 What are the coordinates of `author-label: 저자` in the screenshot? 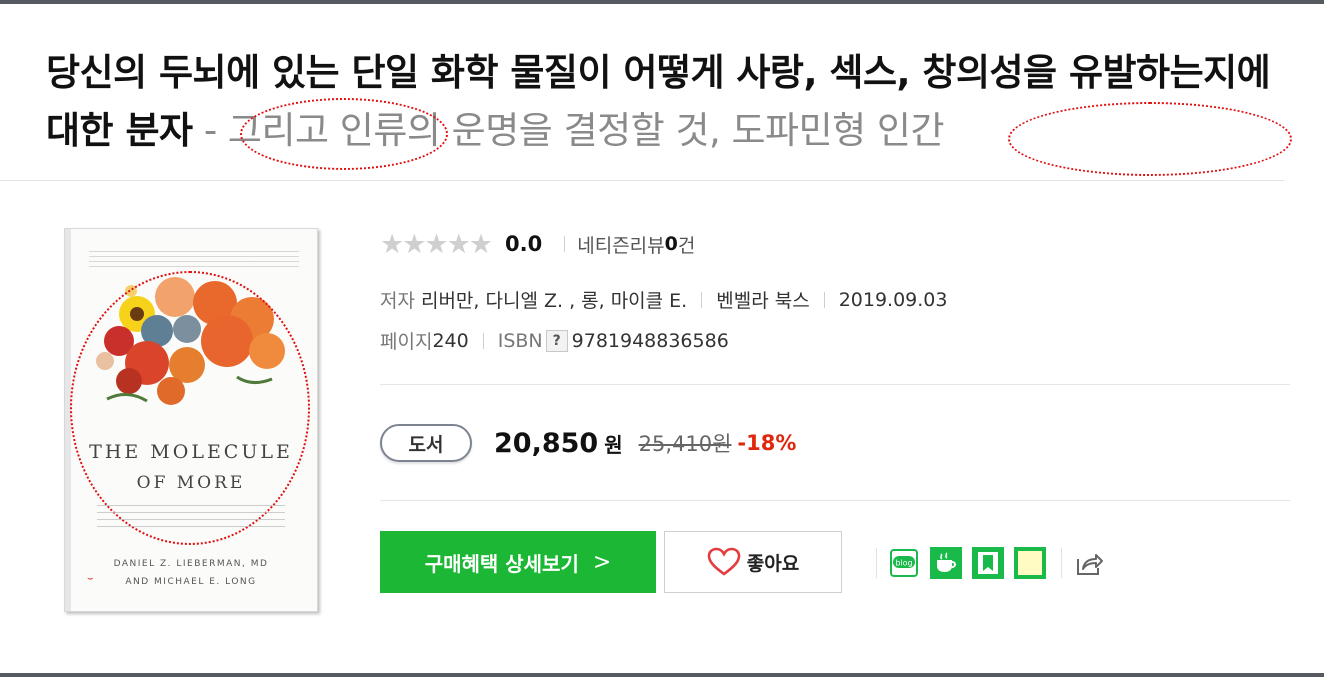 It's located at (397, 301).